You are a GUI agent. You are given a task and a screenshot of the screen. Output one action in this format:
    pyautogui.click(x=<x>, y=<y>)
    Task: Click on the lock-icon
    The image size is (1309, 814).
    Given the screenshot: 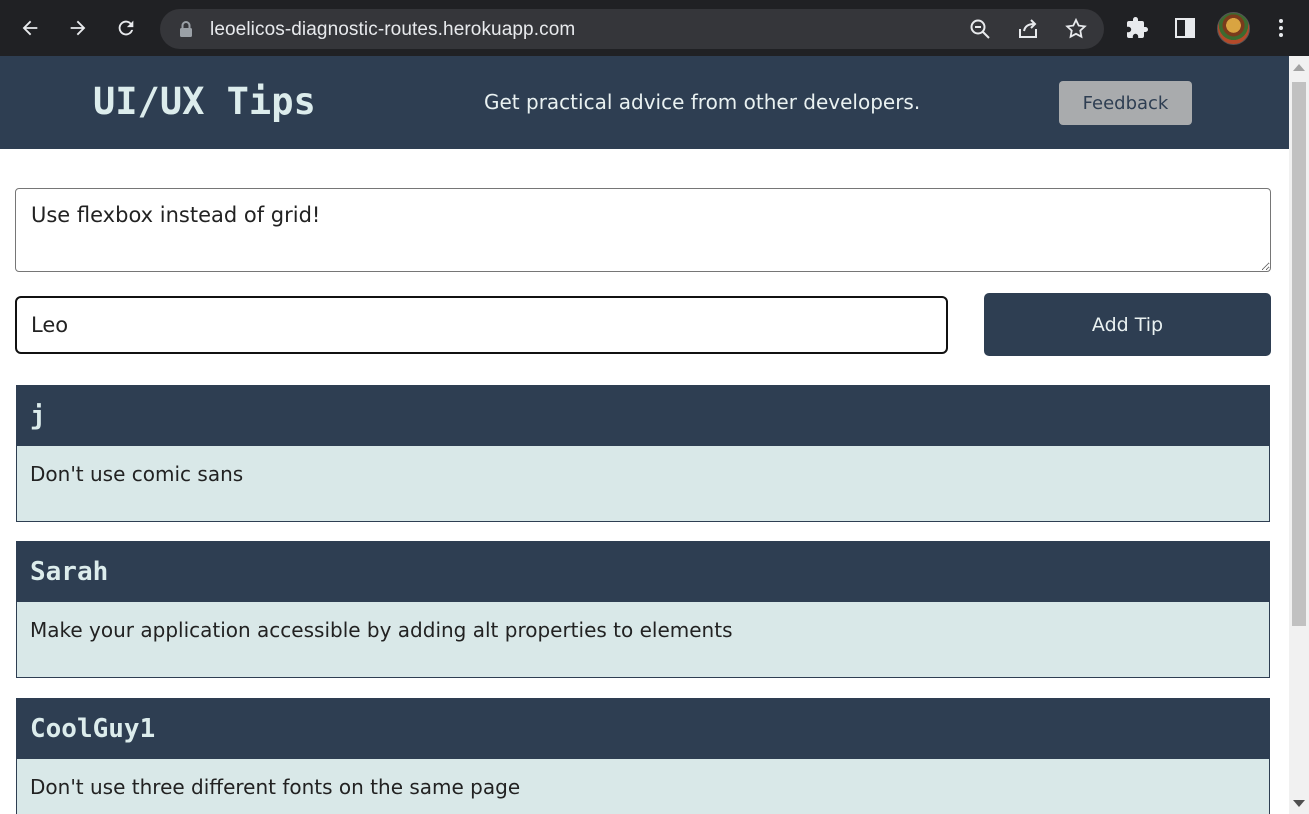 What is the action you would take?
    pyautogui.click(x=186, y=29)
    